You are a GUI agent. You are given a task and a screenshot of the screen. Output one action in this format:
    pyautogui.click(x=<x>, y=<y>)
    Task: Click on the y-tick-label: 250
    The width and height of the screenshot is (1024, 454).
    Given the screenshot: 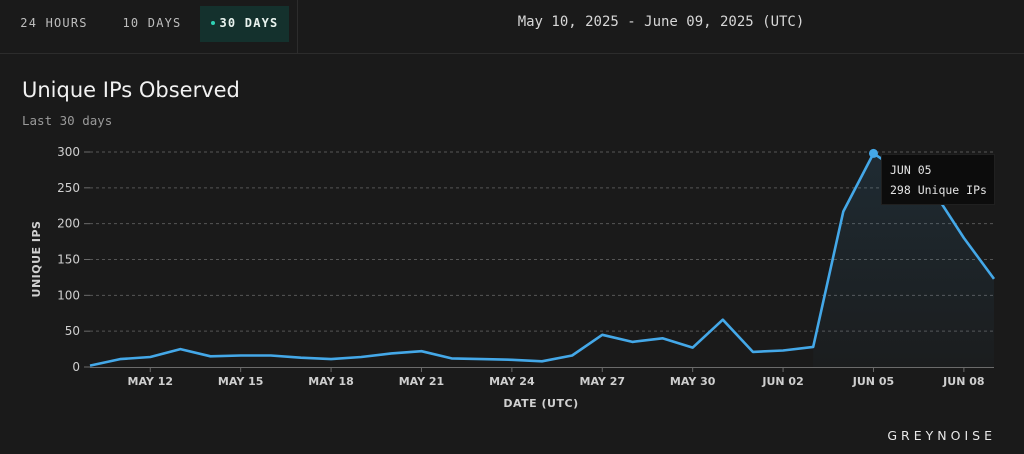 What is the action you would take?
    pyautogui.click(x=68, y=188)
    